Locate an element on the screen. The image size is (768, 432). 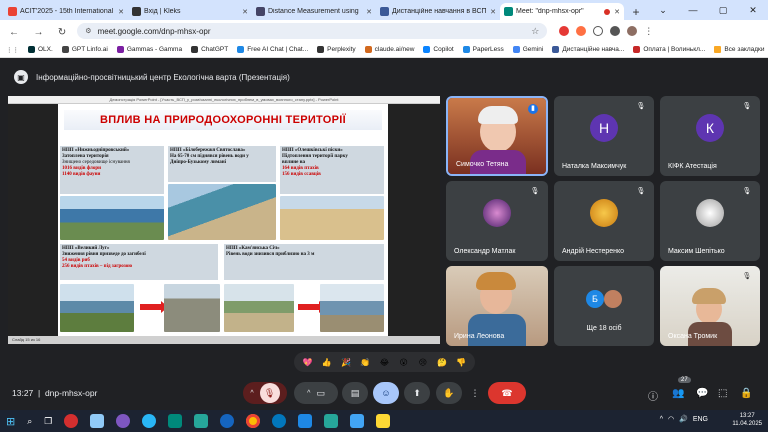
edge-icon is located at coordinates (279, 421).